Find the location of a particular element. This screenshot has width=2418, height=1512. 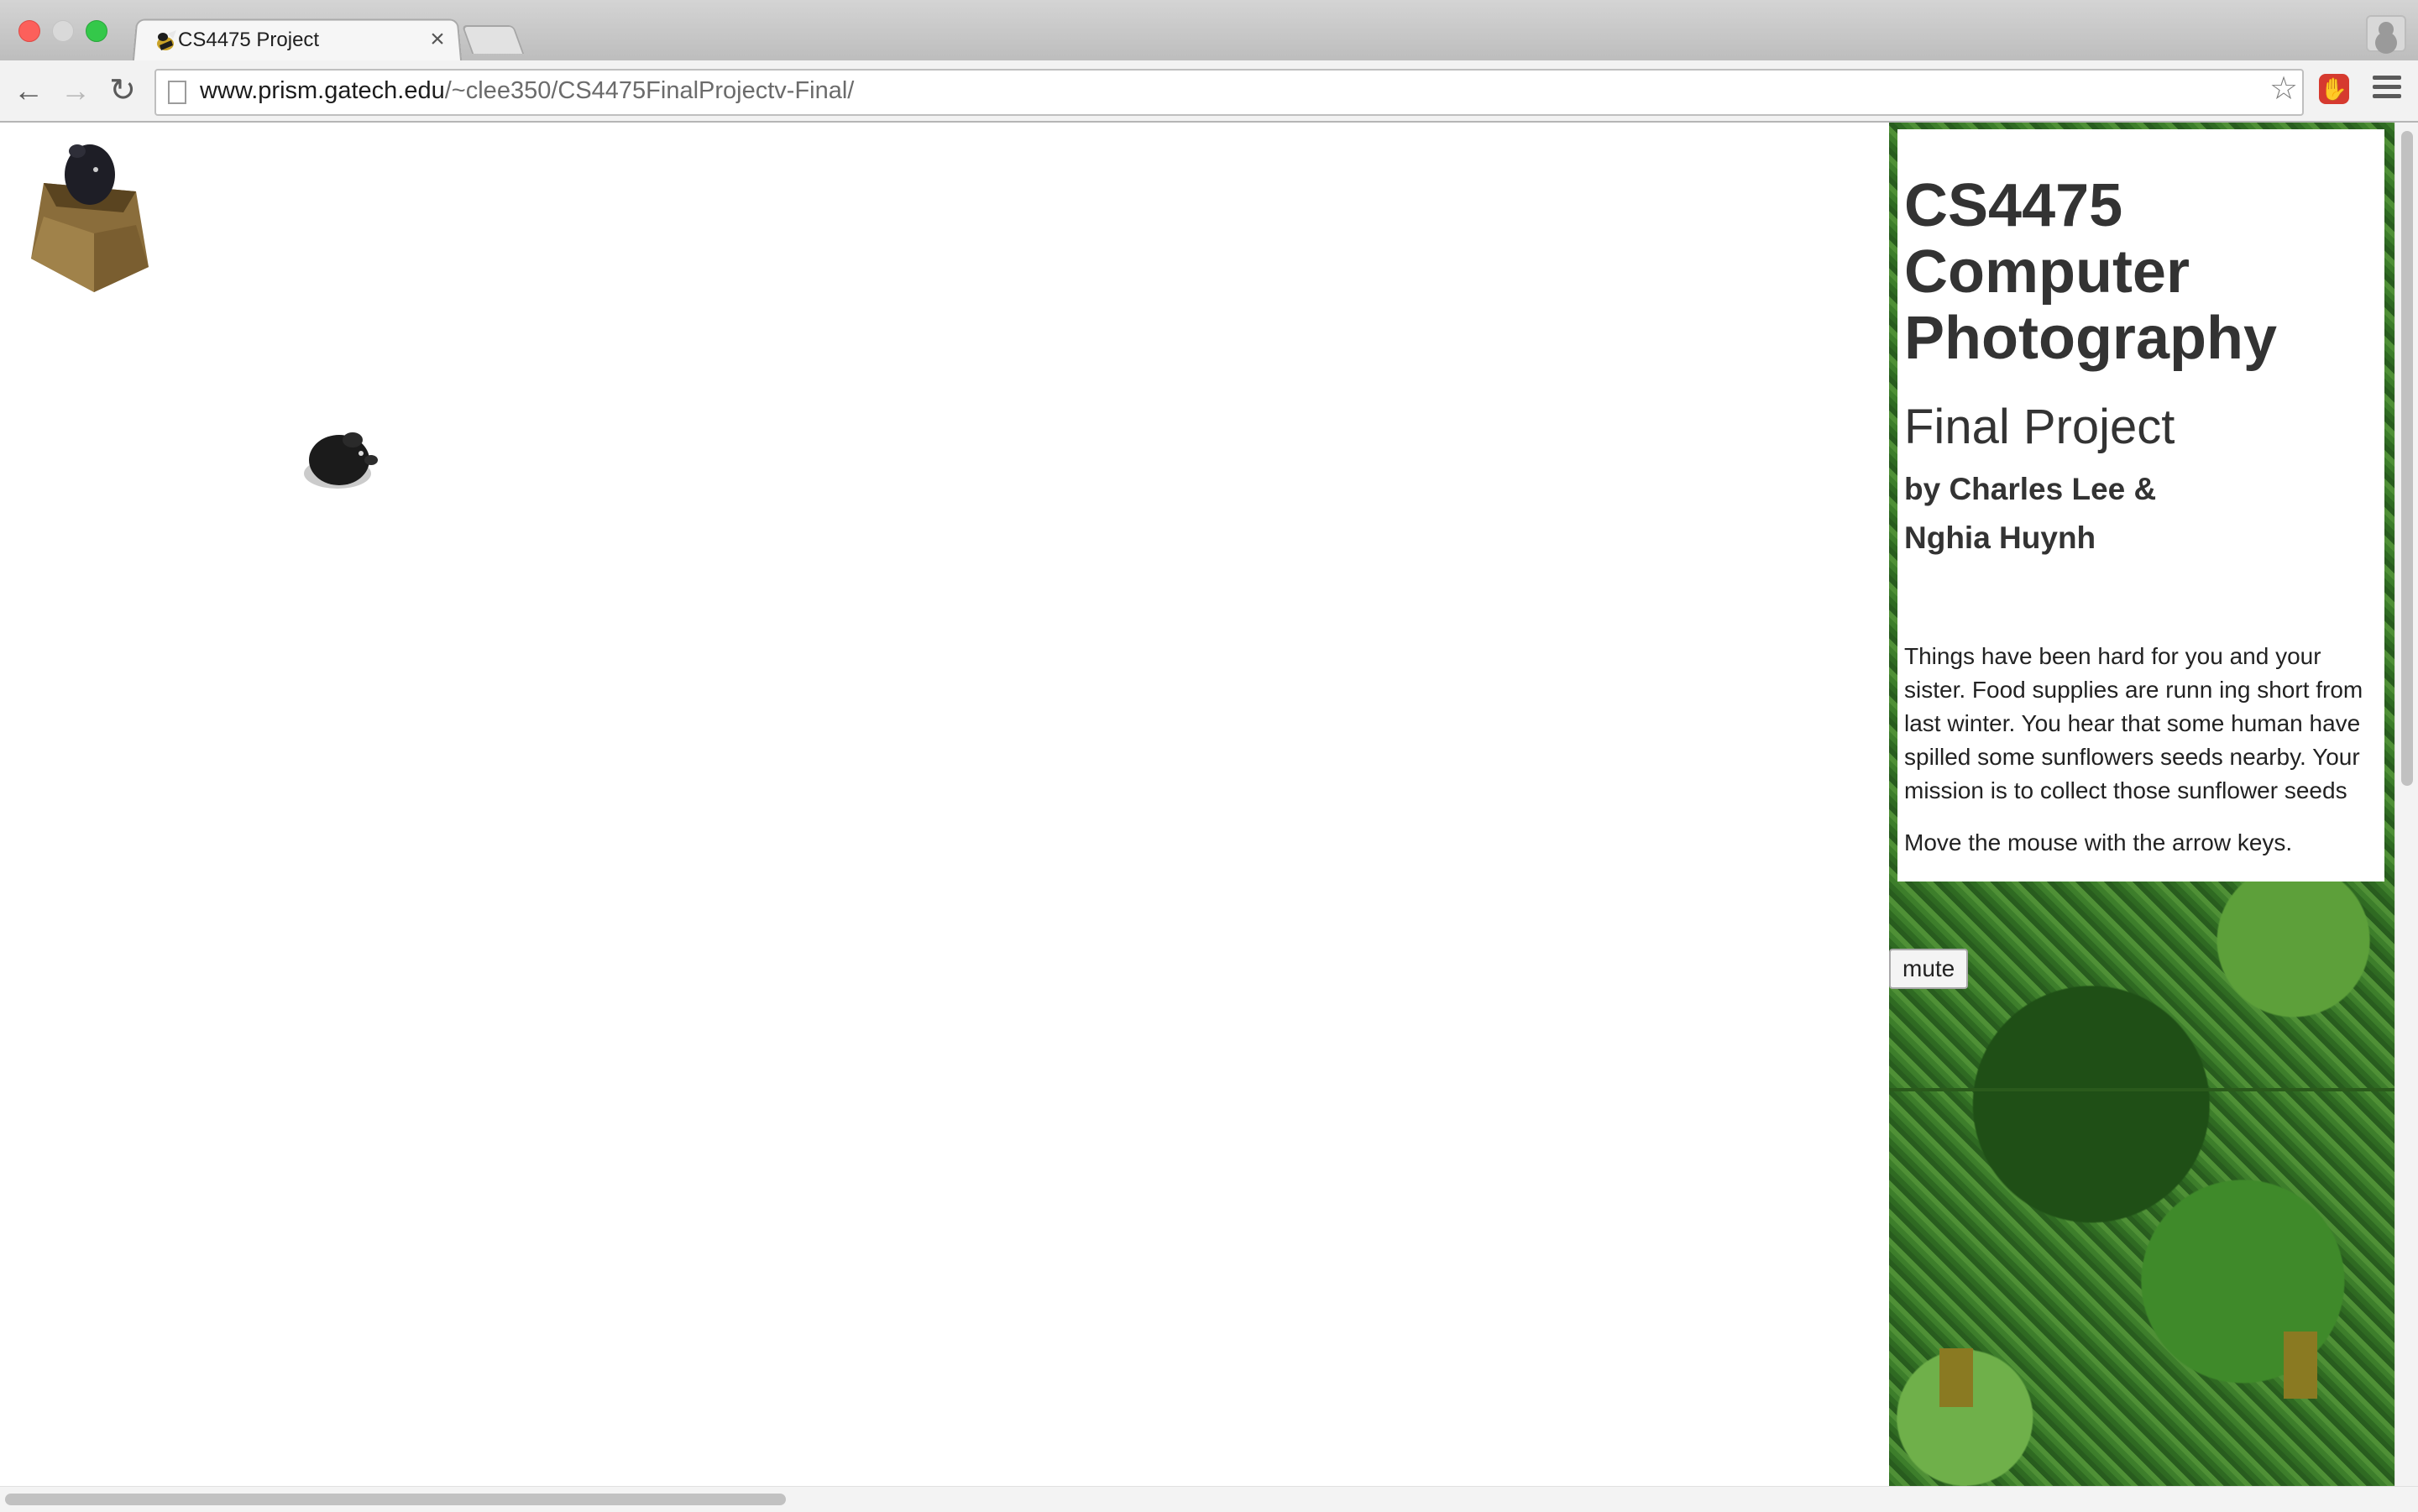

window-minimize-button is located at coordinates (63, 31).